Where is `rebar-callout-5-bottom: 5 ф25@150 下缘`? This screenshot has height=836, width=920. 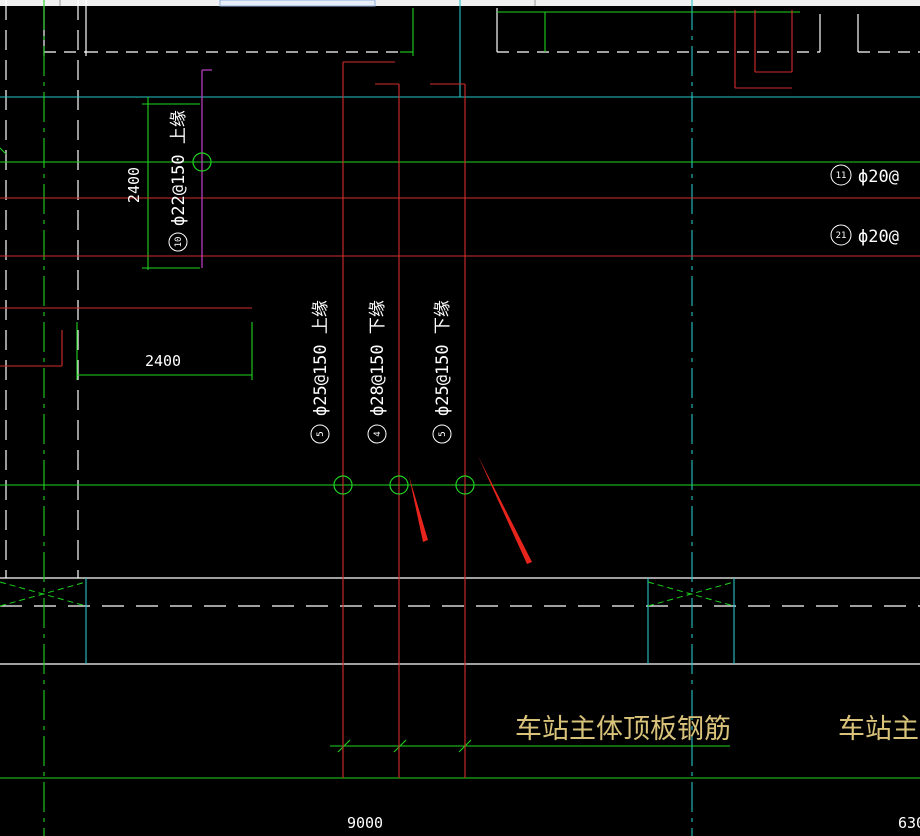 rebar-callout-5-bottom: 5 ф25@150 下缘 is located at coordinates (442, 372).